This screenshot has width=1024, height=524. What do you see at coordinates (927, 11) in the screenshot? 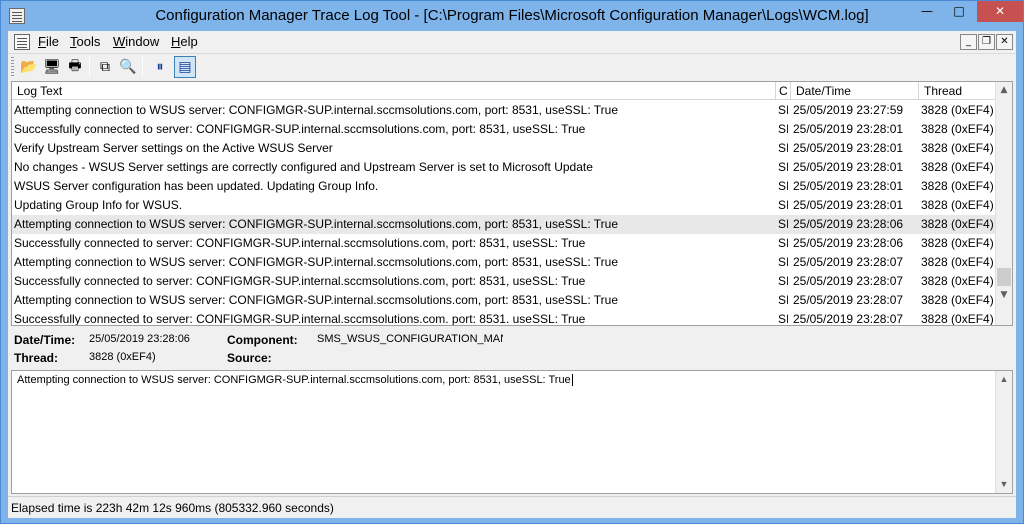
I see `minimize-button: —` at bounding box center [927, 11].